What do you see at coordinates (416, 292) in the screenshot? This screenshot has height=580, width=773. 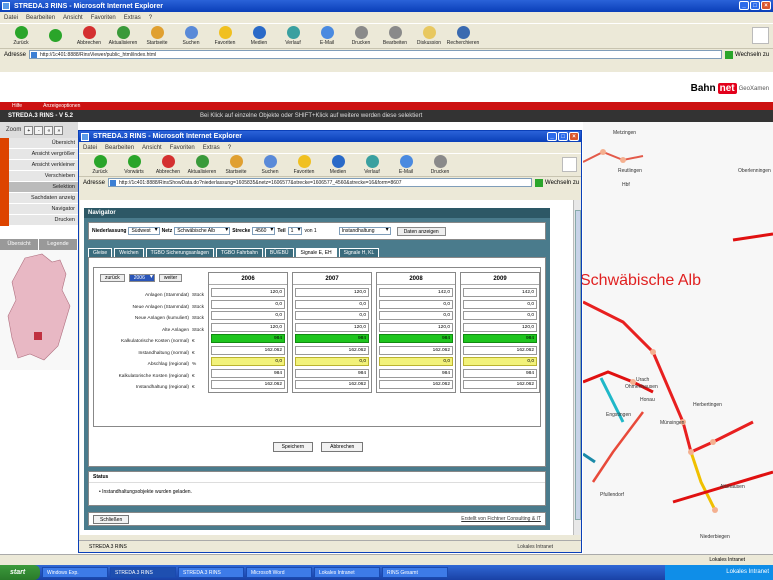 I see `value-input: 142,0` at bounding box center [416, 292].